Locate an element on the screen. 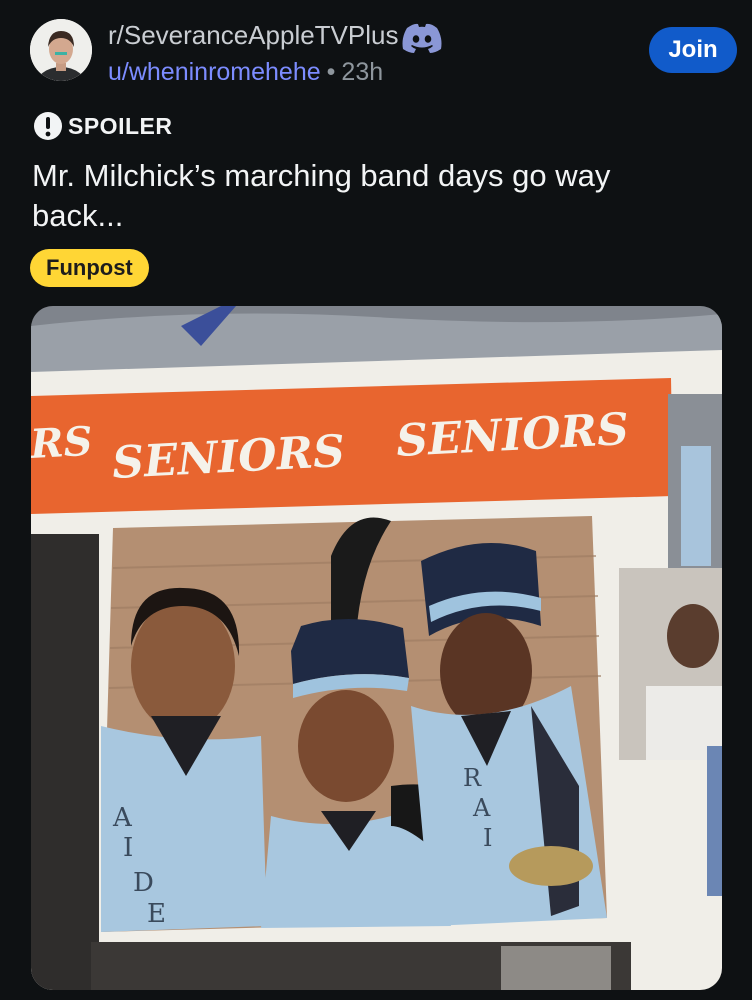 The image size is (752, 1000). subreddit-name: r/SeveranceAppleTVPlus is located at coordinates (253, 35).